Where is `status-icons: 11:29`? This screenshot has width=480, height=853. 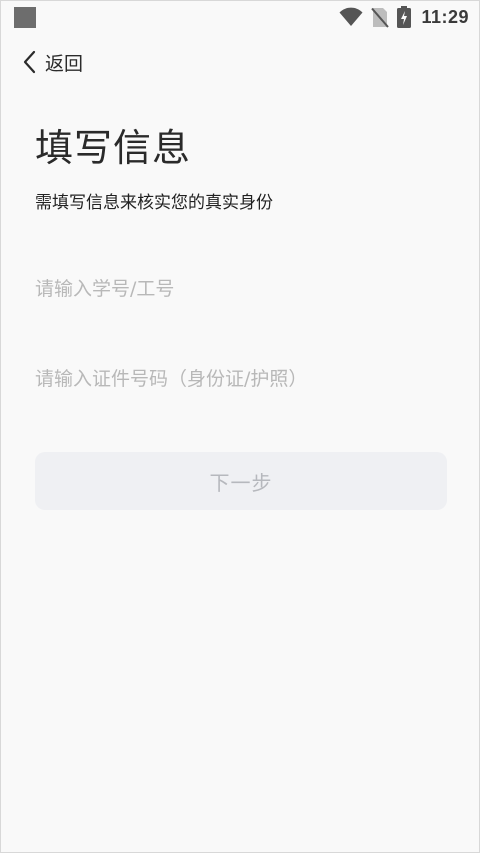
status-icons: 11:29 is located at coordinates (404, 17).